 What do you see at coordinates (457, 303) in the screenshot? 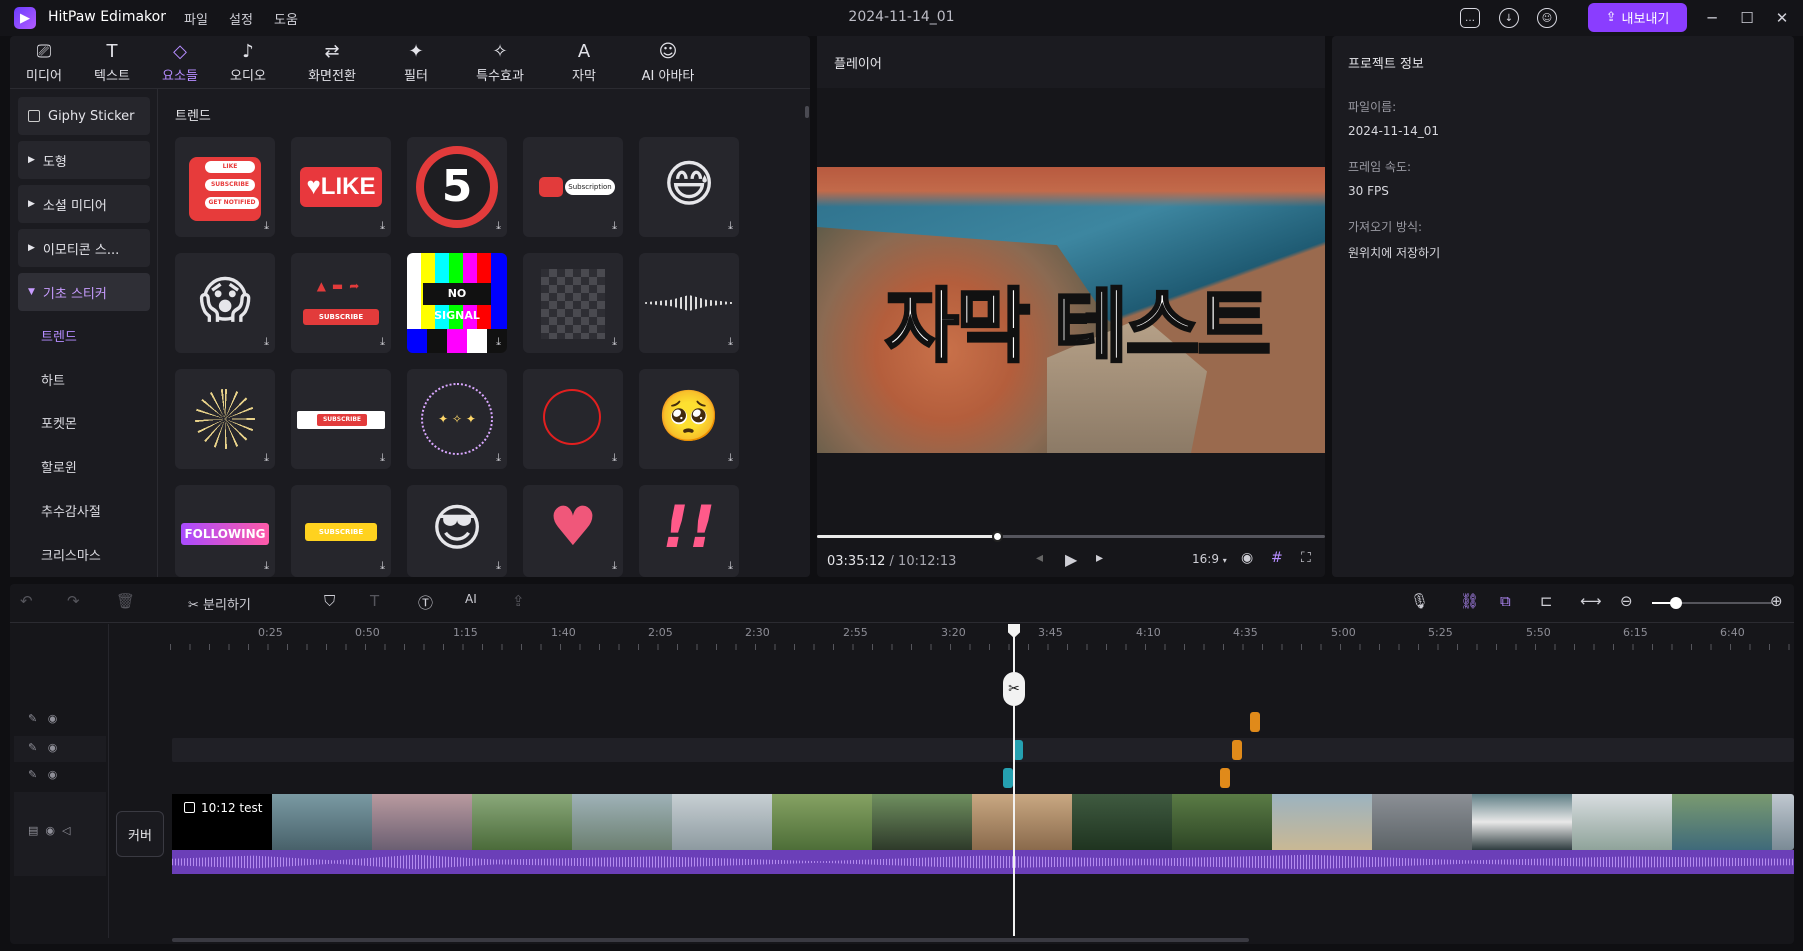
I see `sticker-tile: NO SIGNAL ⤓` at bounding box center [457, 303].